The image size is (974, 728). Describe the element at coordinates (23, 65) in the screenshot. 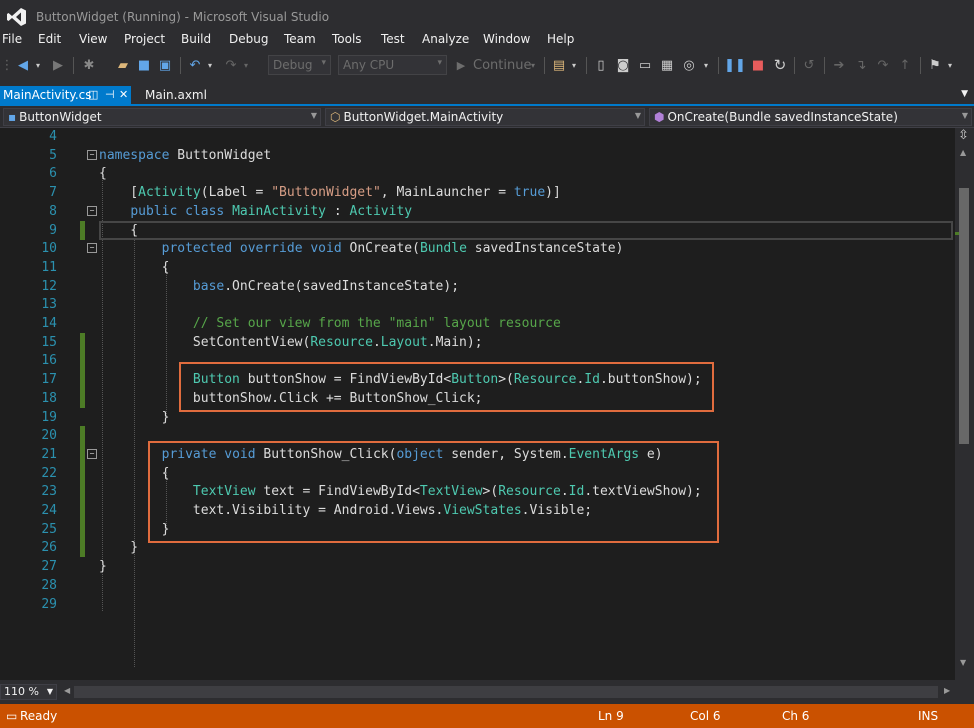

I see `navigate-back-icon: ◀` at that location.